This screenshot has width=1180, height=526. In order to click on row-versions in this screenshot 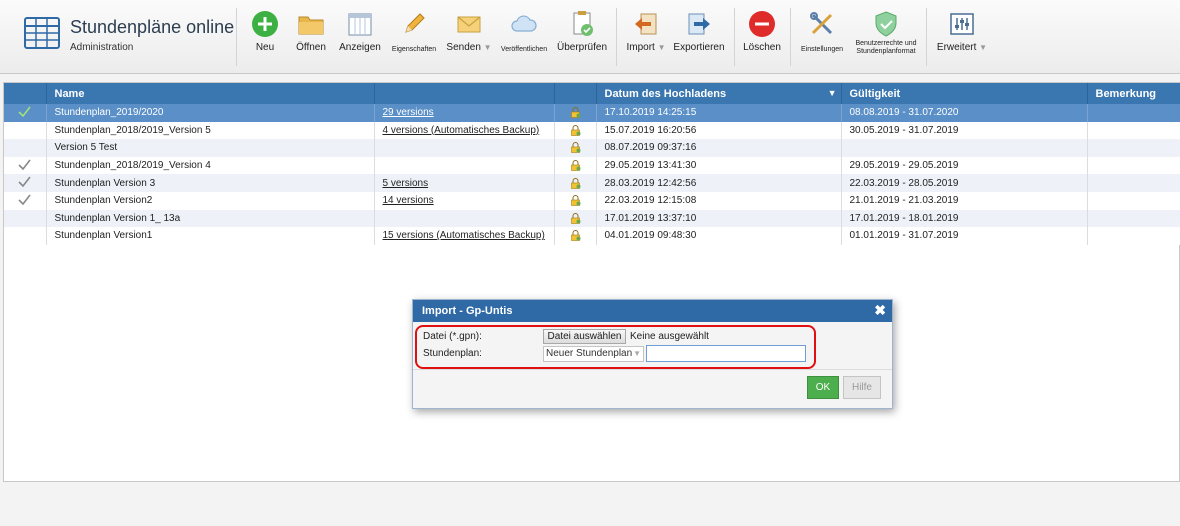, I will do `click(464, 165)`.